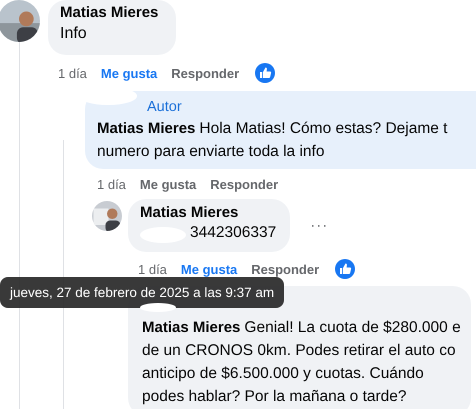 The width and height of the screenshot is (476, 409). Describe the element at coordinates (74, 34) in the screenshot. I see `comment-text: Info` at that location.